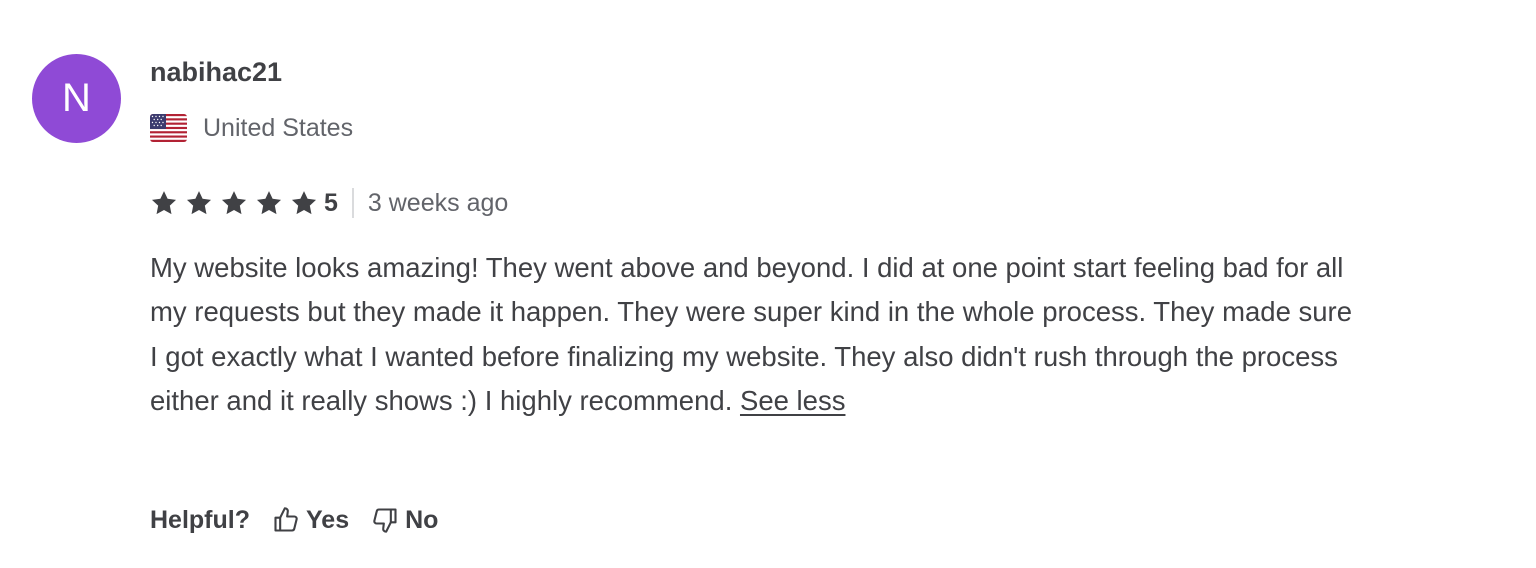 This screenshot has height=568, width=1536. What do you see at coordinates (385, 520) in the screenshot?
I see `thumbs-down-icon` at bounding box center [385, 520].